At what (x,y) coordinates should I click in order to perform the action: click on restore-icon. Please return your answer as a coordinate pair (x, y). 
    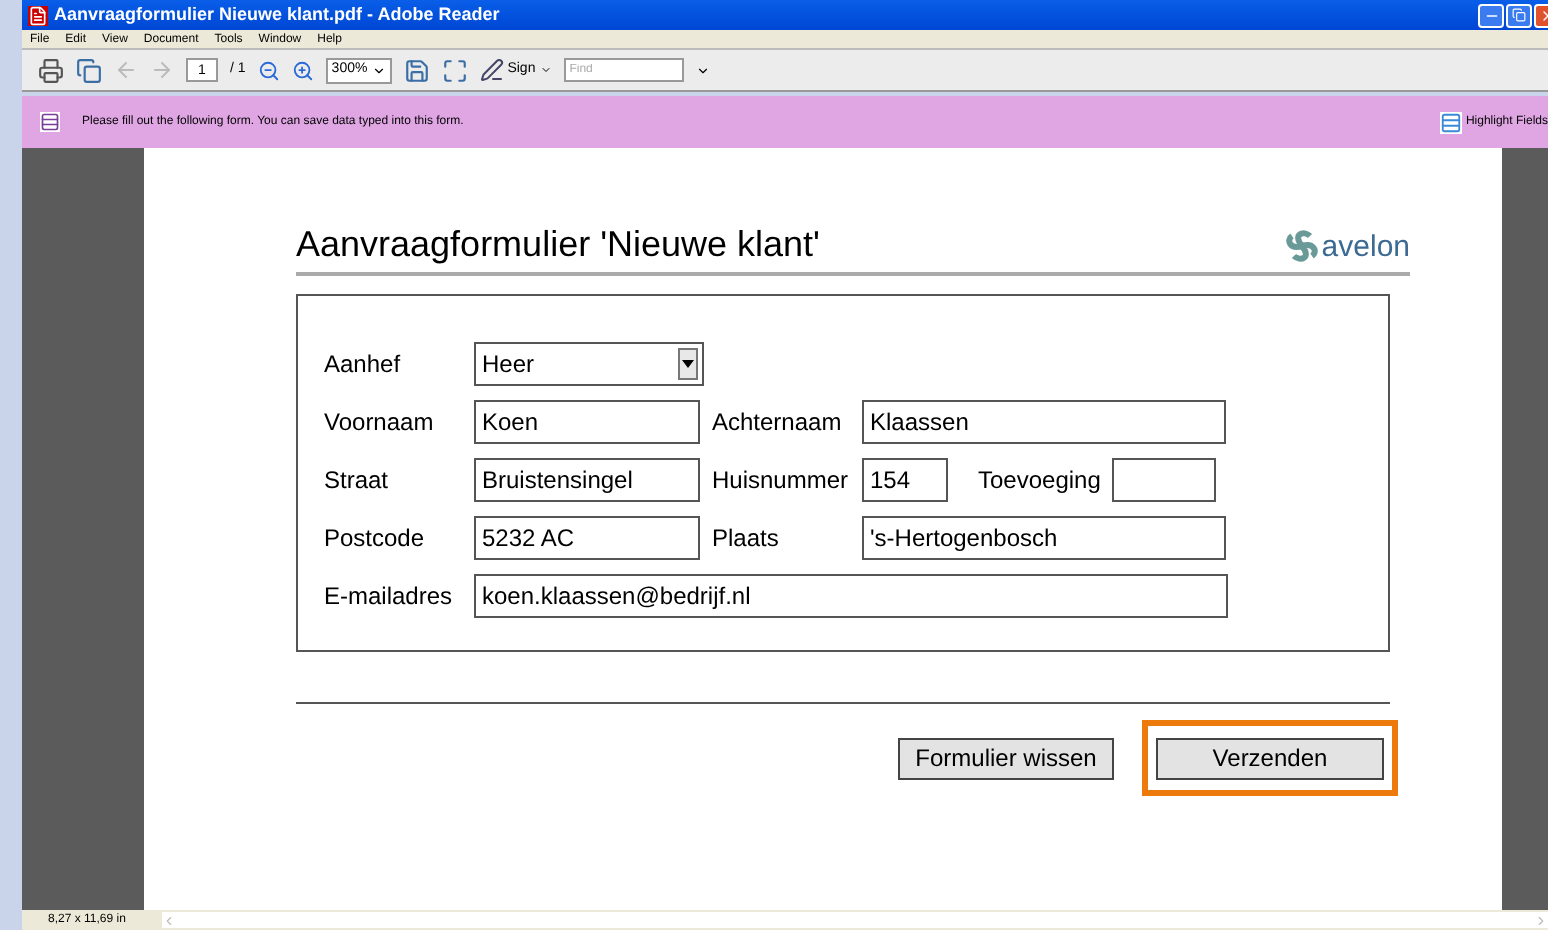
    Looking at the image, I should click on (1519, 15).